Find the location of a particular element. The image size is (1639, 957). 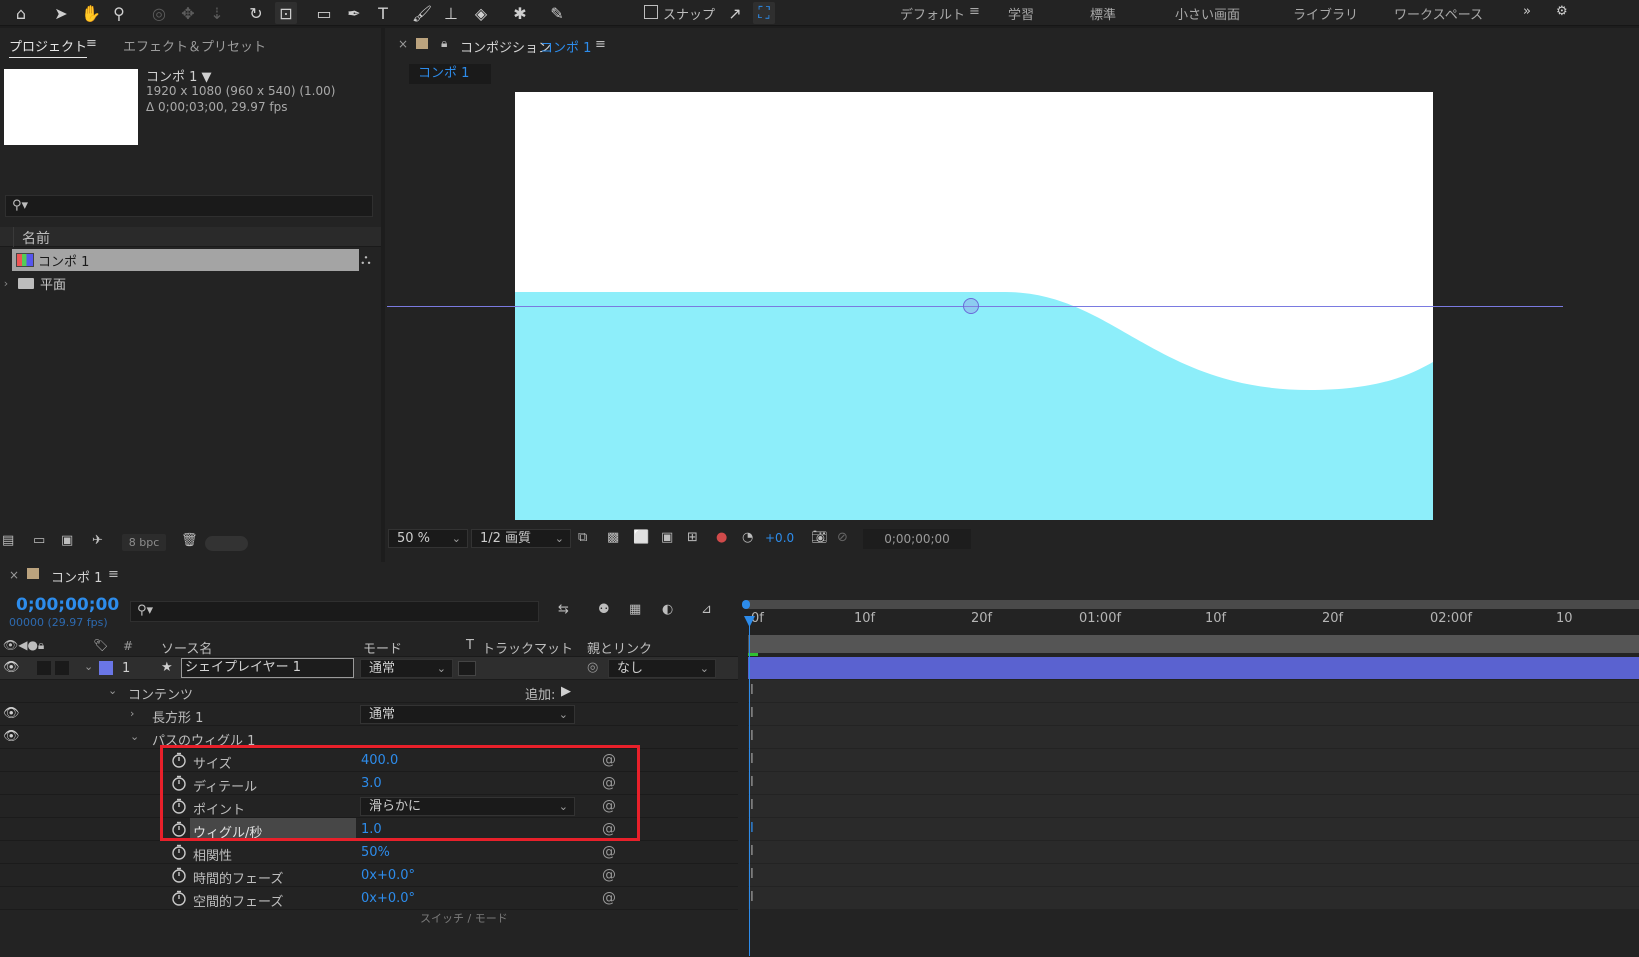

tab-effects-presets: エフェクト＆プリセット is located at coordinates (194, 45).